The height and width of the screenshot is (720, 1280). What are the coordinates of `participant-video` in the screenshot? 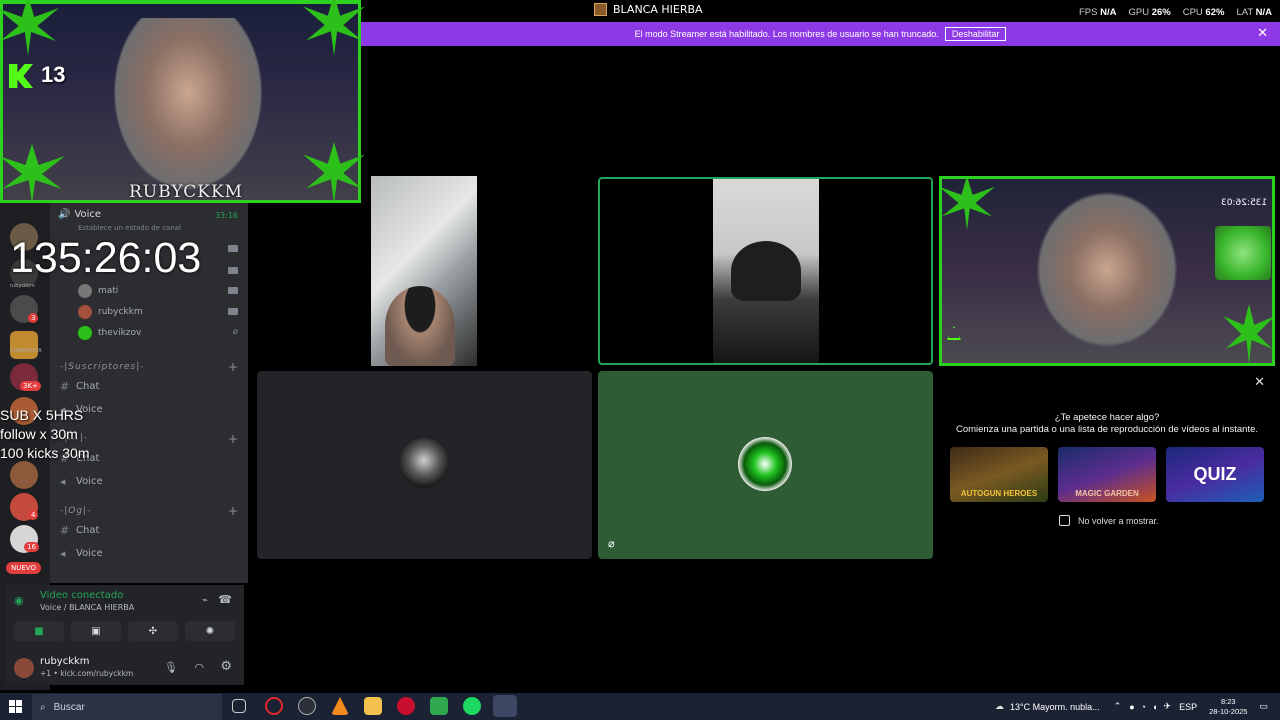 It's located at (420, 326).